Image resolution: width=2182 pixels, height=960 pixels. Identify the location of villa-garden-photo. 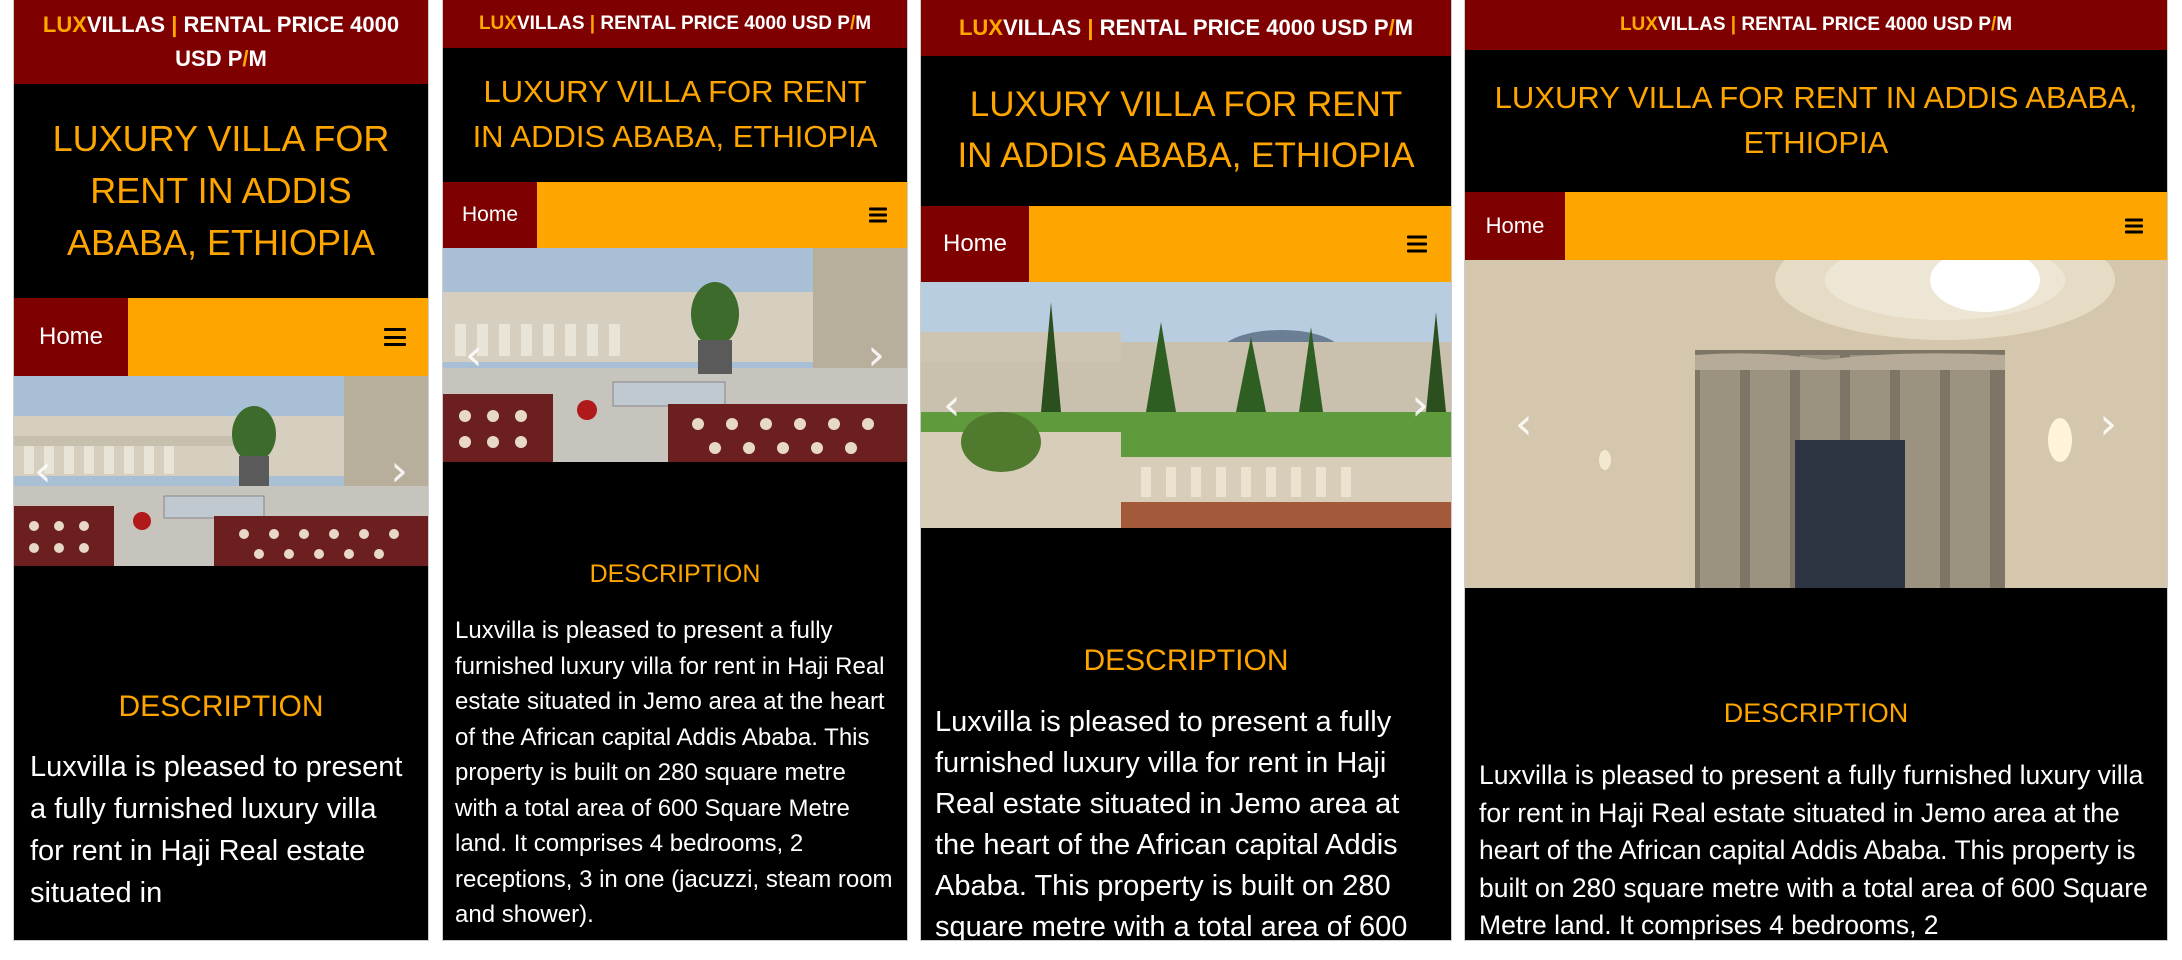
(1186, 405).